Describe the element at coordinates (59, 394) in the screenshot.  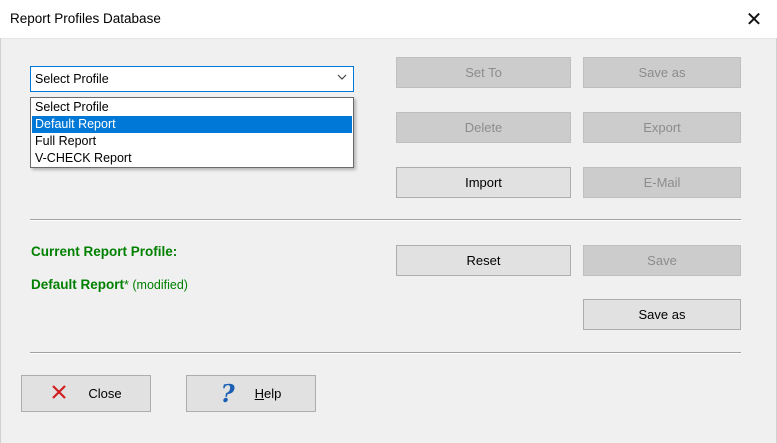
I see `close-icon` at that location.